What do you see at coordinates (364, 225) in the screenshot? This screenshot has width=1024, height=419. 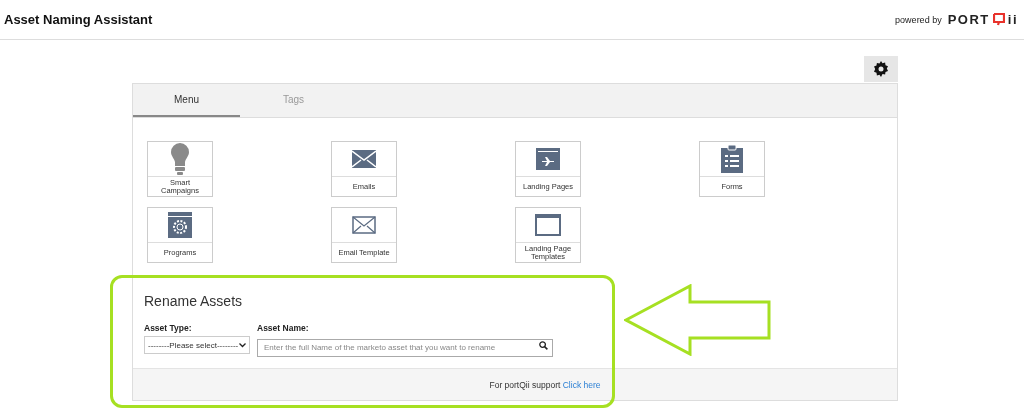 I see `envelope-outline-icon` at bounding box center [364, 225].